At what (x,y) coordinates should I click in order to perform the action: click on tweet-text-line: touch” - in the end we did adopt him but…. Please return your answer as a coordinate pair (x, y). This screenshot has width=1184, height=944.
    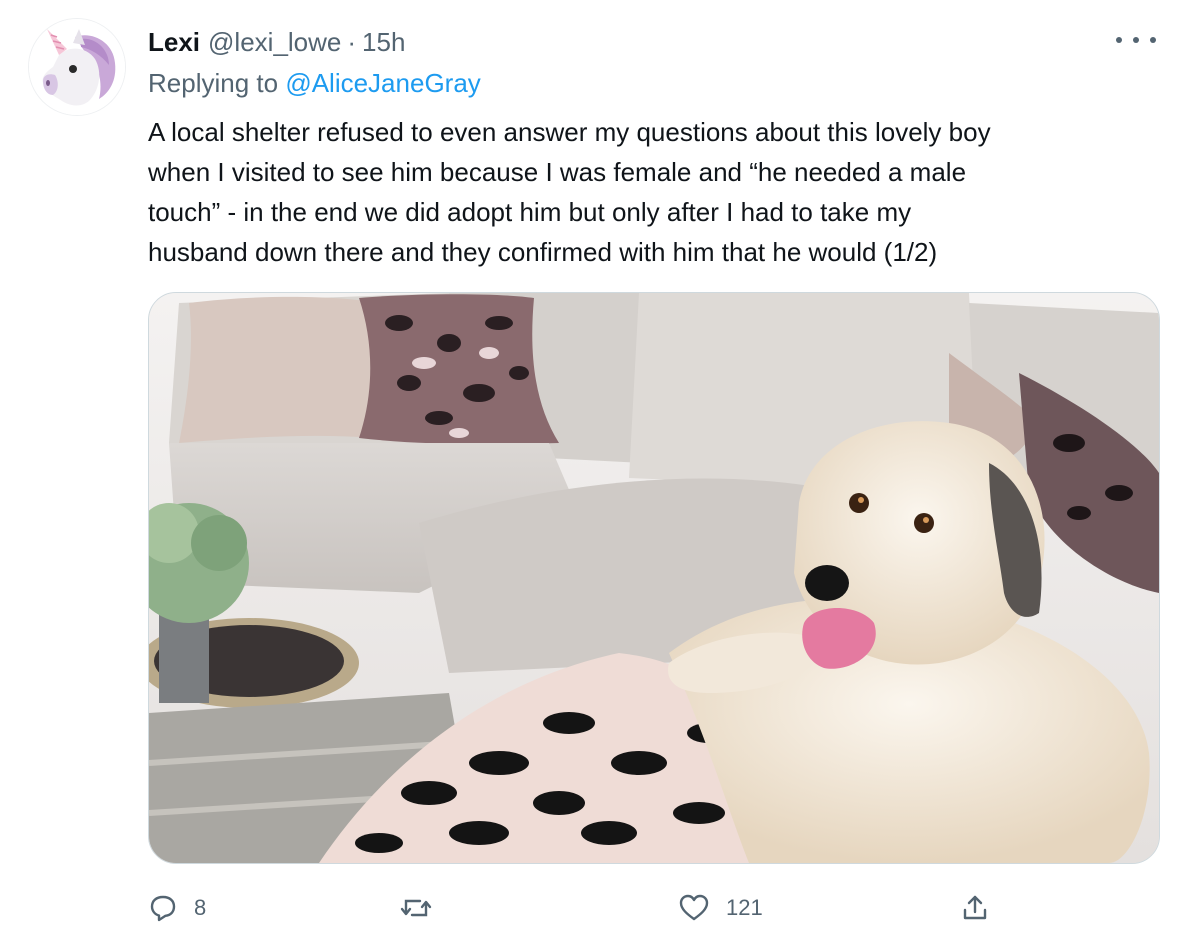
    Looking at the image, I should click on (530, 212).